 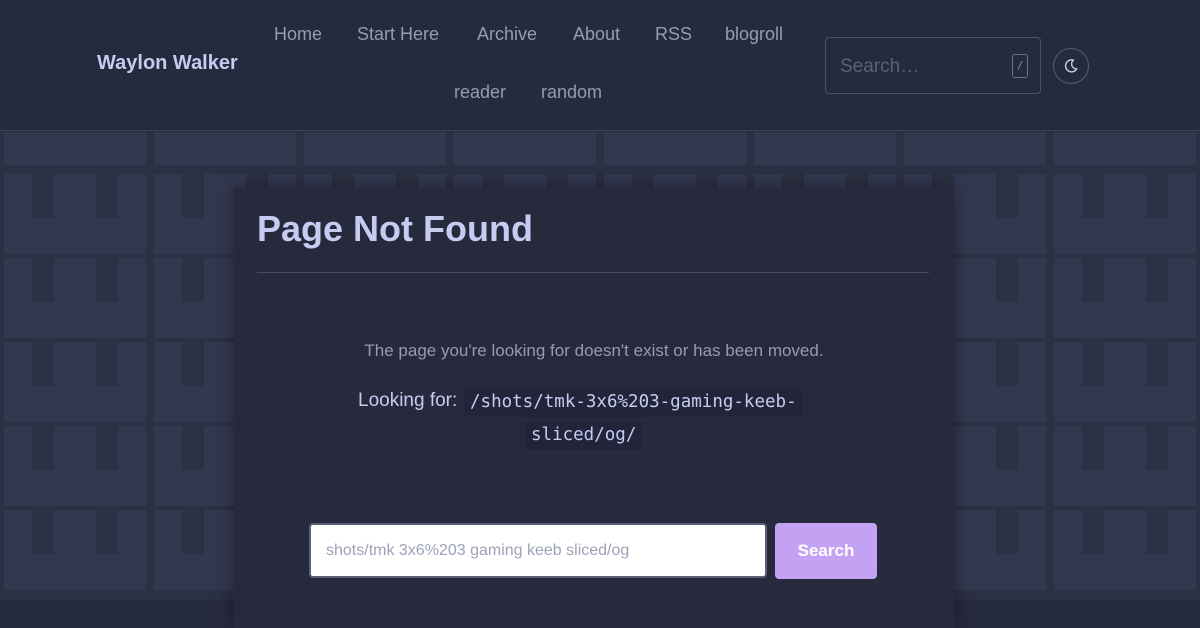 What do you see at coordinates (633, 403) in the screenshot?
I see `missing-path-line-1: /shots/tmk-3x6%203-gaming-keeb-` at bounding box center [633, 403].